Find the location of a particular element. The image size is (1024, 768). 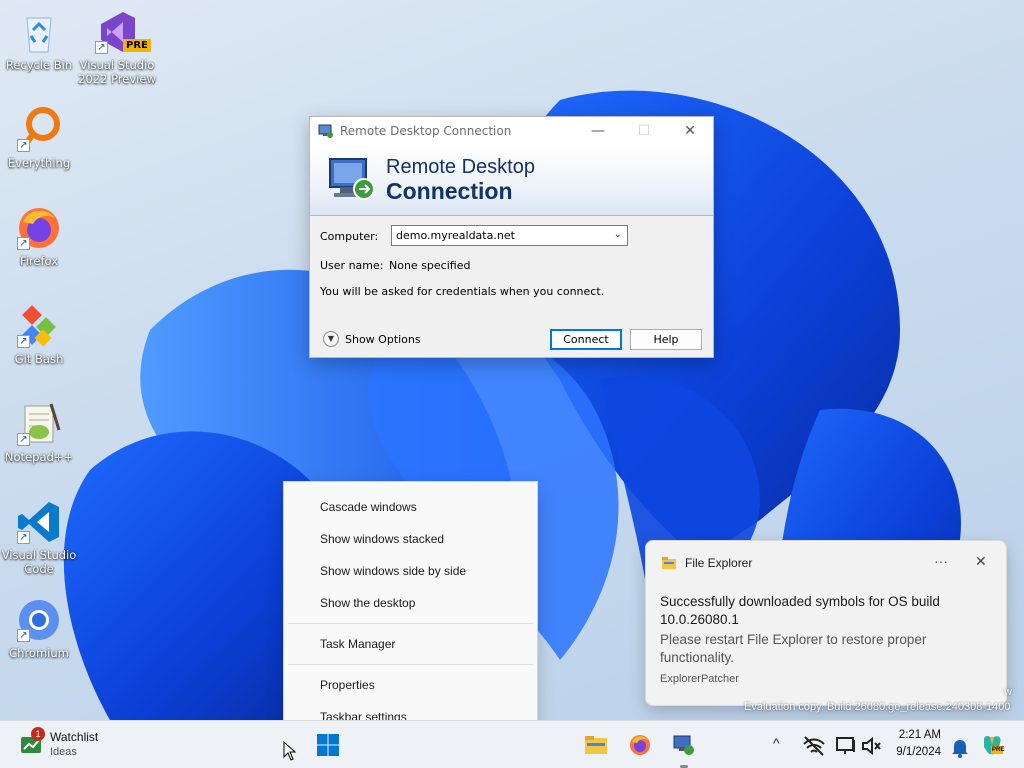

window-titlebar: Remote Desktop Connection — ☐ ✕ is located at coordinates (511, 131).